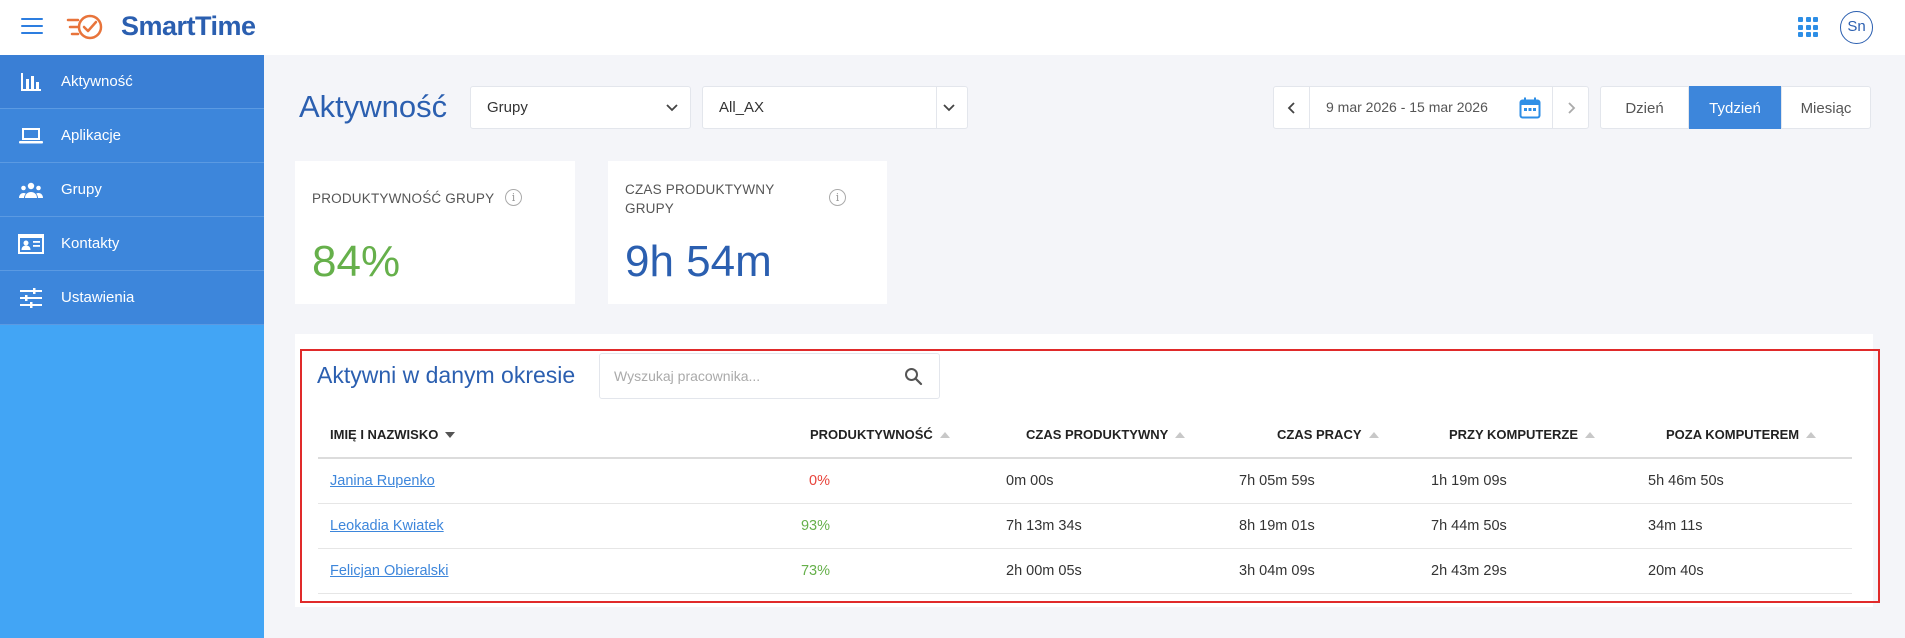 The image size is (1905, 638). What do you see at coordinates (84, 27) in the screenshot?
I see `smarttime-logo-icon` at bounding box center [84, 27].